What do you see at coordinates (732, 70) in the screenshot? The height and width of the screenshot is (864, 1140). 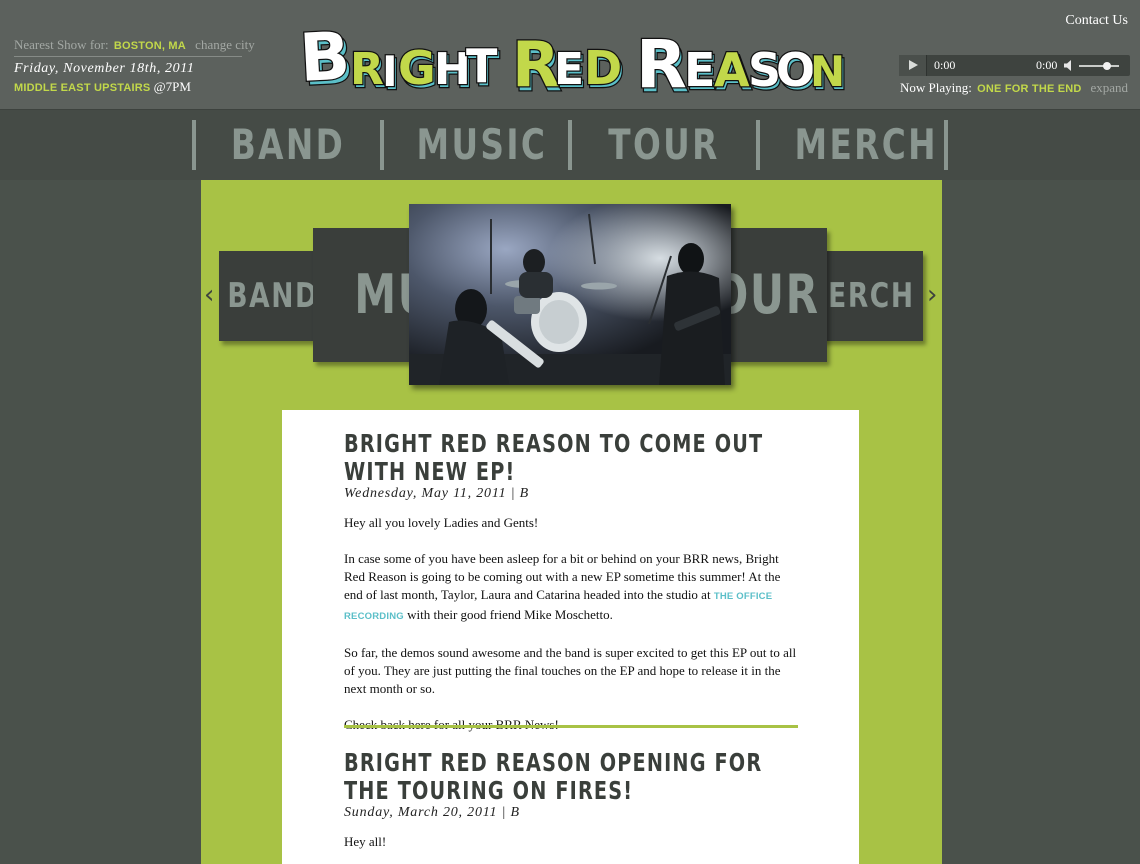 I see `svg-text: A` at bounding box center [732, 70].